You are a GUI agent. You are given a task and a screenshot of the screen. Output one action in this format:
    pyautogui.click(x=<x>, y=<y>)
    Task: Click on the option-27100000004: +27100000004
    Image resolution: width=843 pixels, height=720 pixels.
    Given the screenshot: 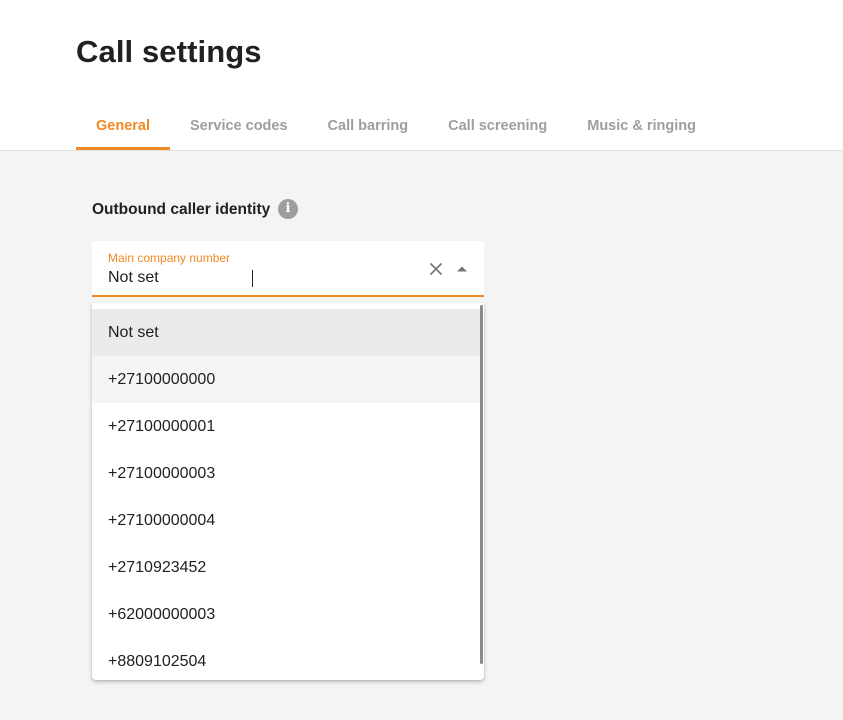 What is the action you would take?
    pyautogui.click(x=286, y=520)
    